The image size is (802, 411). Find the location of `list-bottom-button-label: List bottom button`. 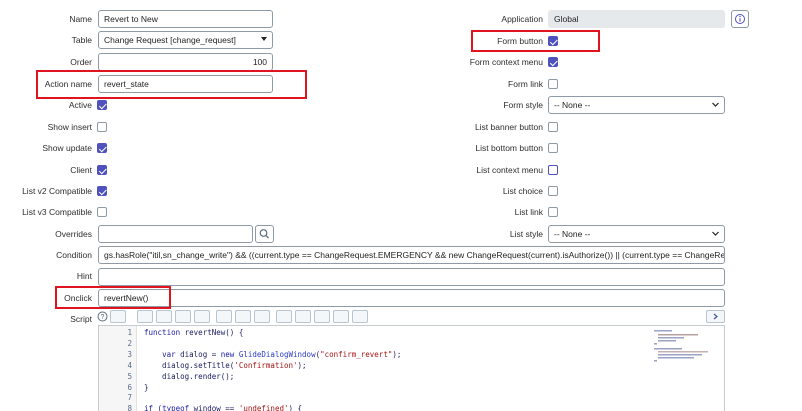

list-bottom-button-label: List bottom button is located at coordinates (509, 148).